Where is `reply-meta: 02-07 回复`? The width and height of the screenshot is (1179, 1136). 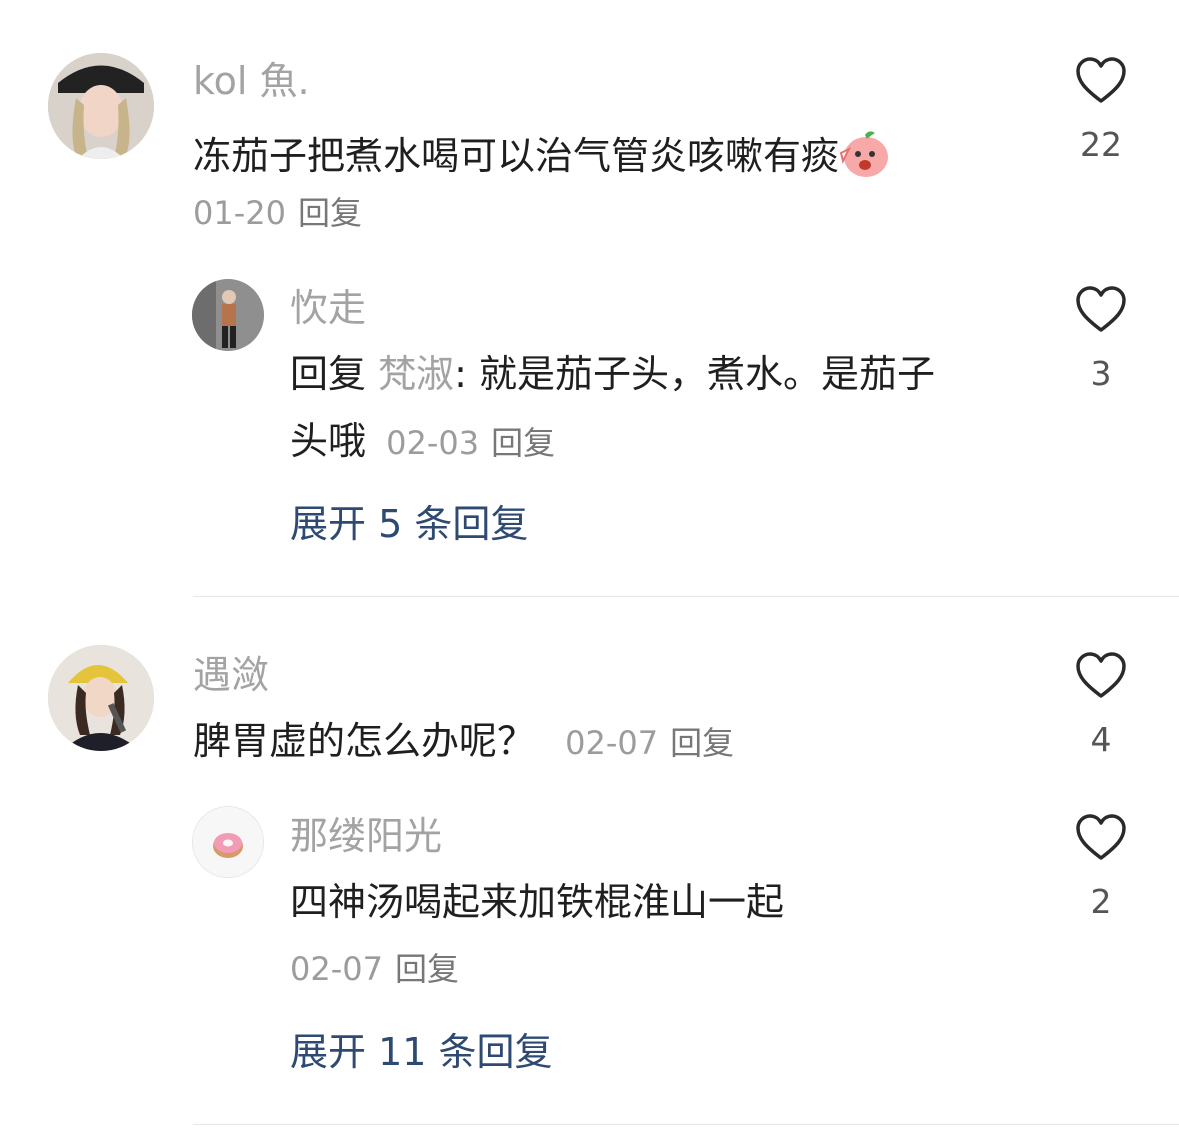
reply-meta: 02-07 回复 is located at coordinates (374, 969).